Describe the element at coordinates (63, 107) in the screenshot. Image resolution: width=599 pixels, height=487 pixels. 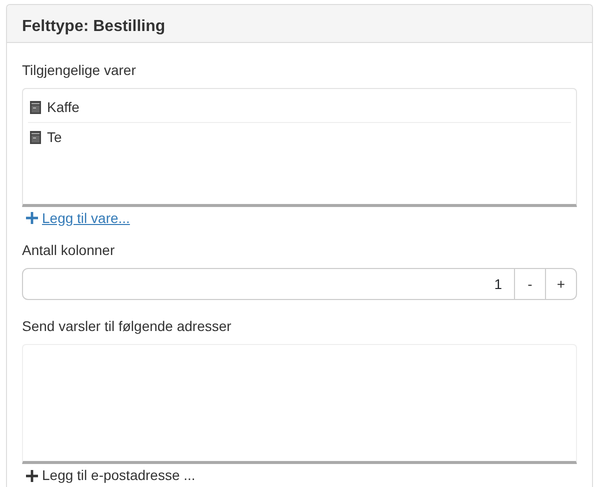
I see `item-name: Kaffe` at that location.